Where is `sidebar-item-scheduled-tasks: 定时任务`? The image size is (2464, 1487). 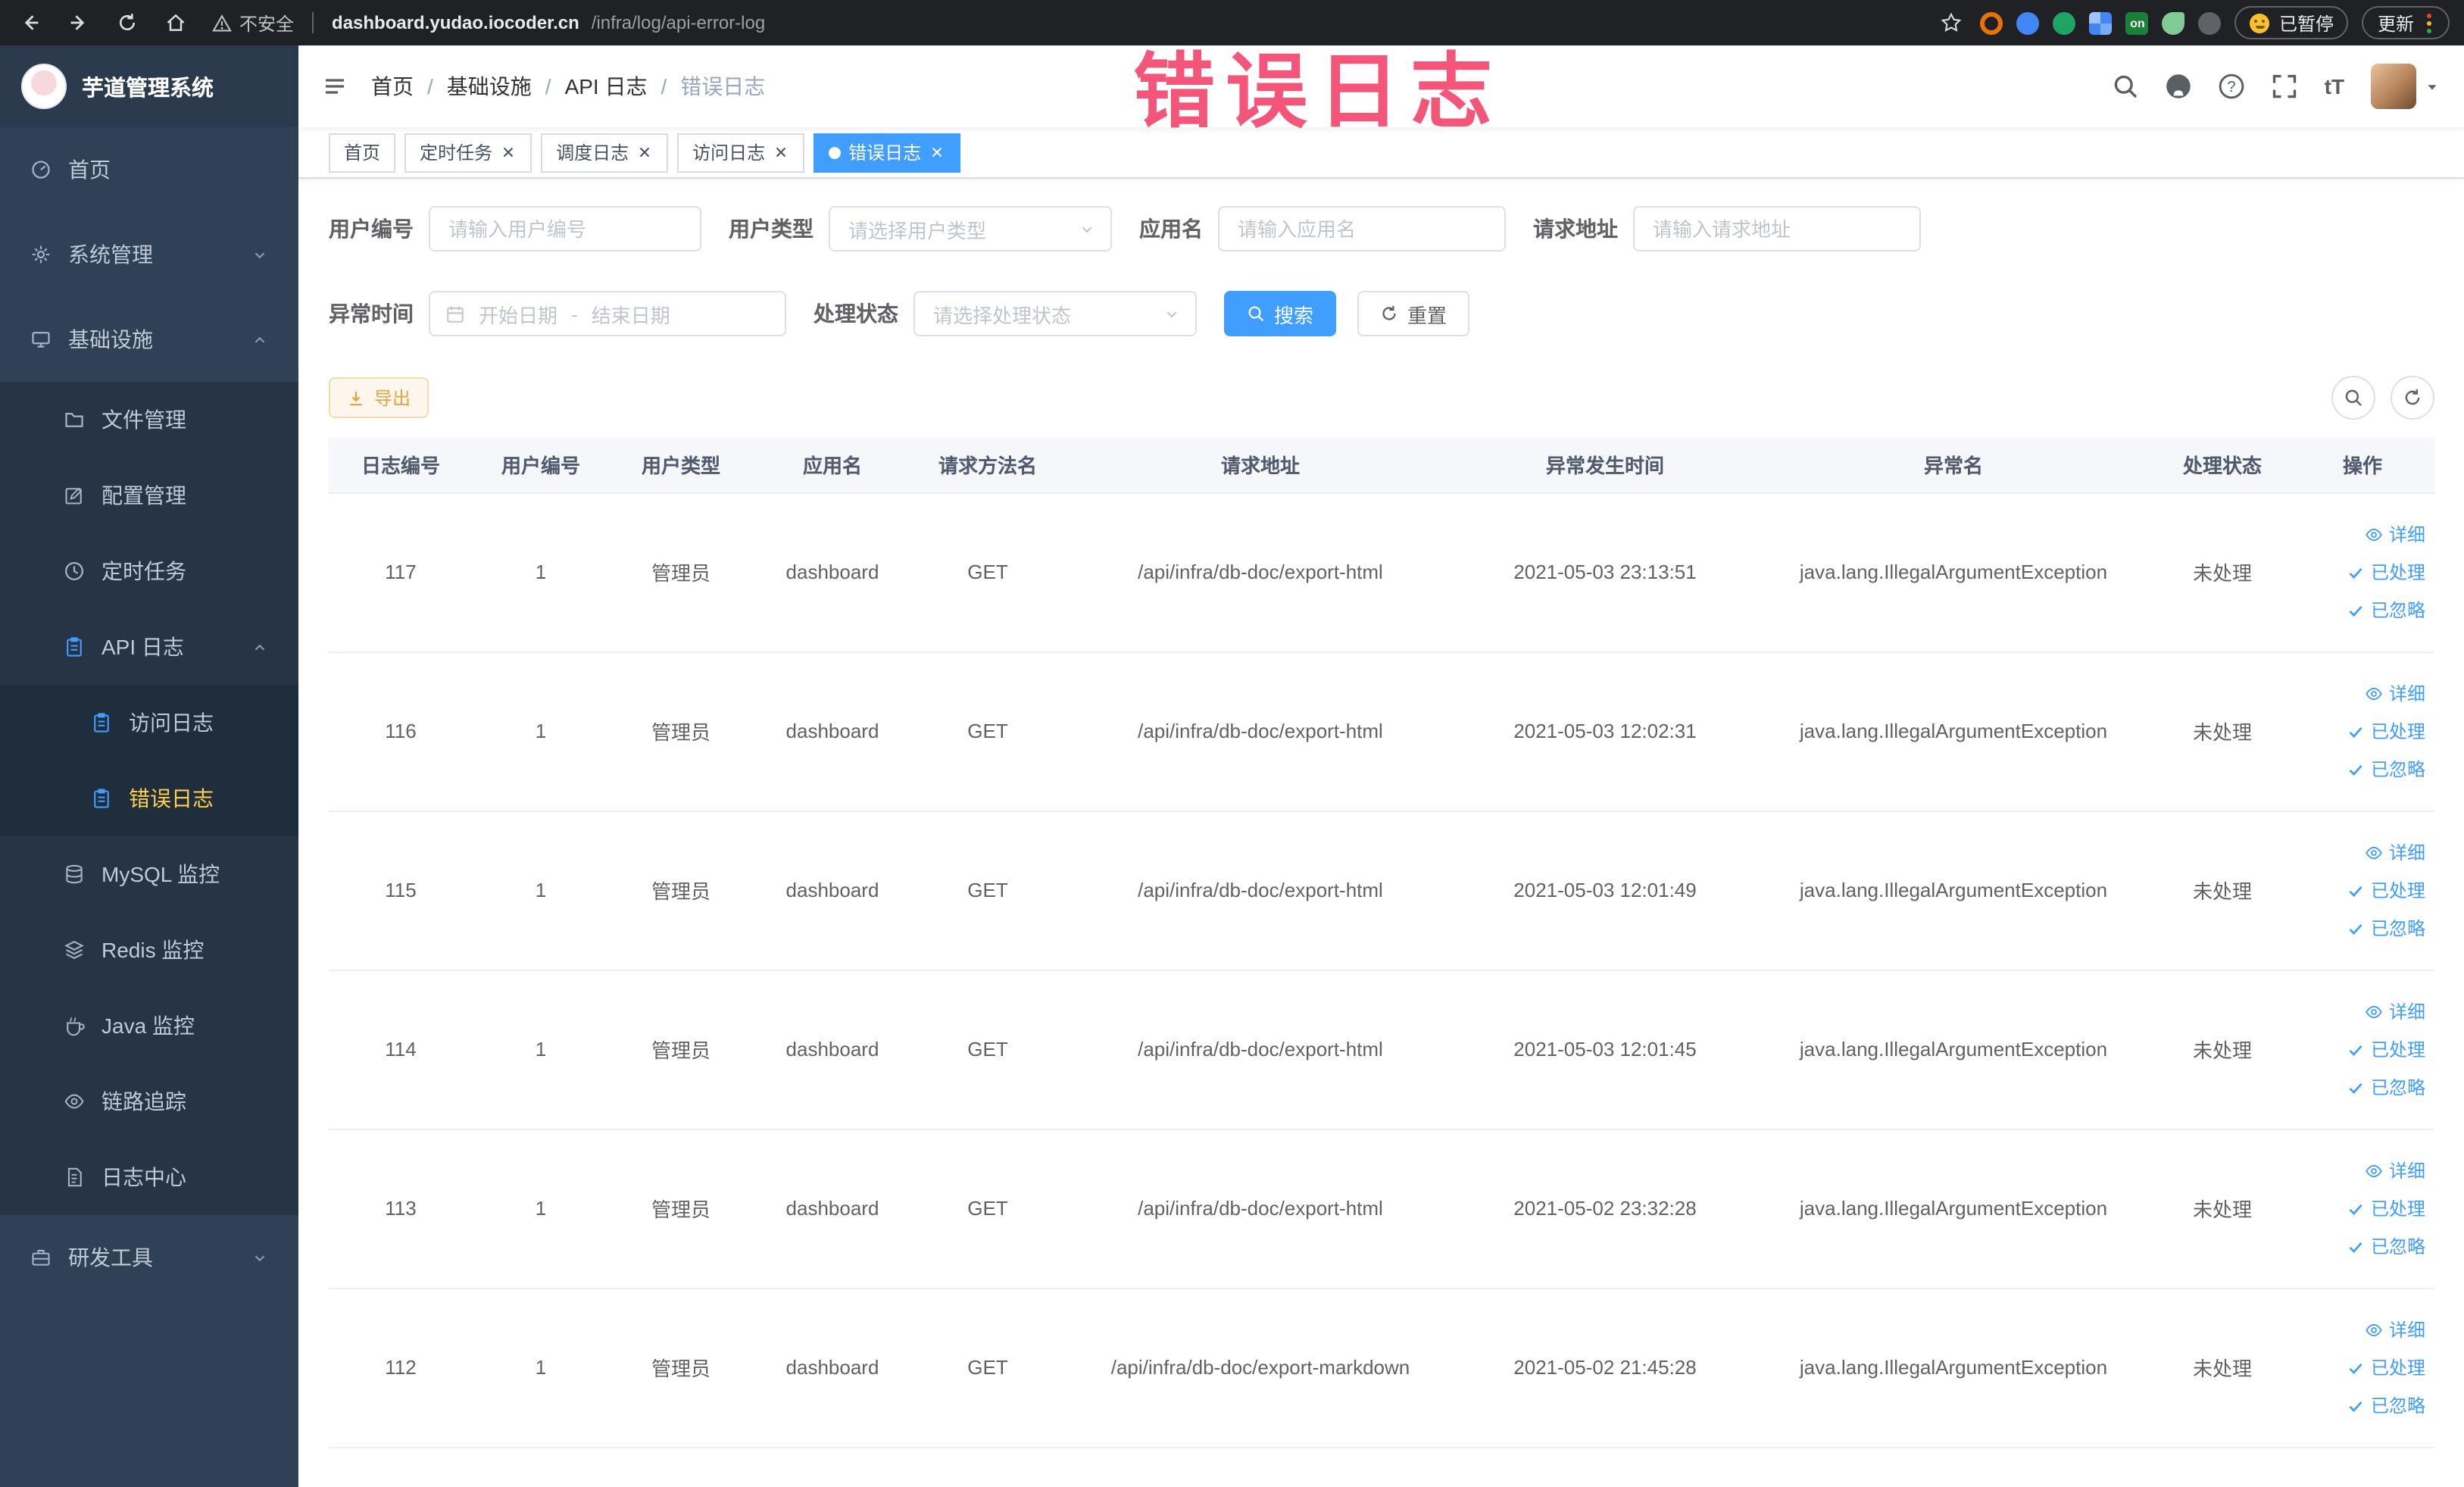
sidebar-item-scheduled-tasks: 定时任务 is located at coordinates (149, 571).